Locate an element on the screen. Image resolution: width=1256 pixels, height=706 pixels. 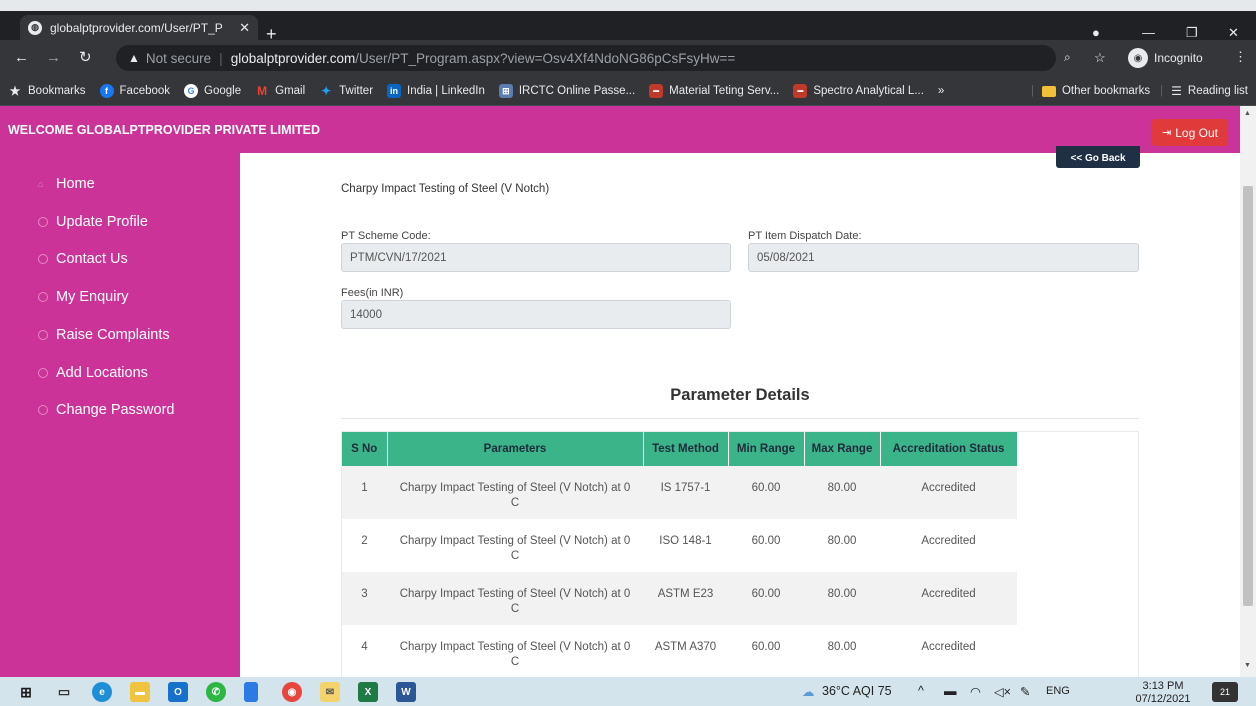
bookmark-item: ★ Bookmarks is located at coordinates (47, 91).